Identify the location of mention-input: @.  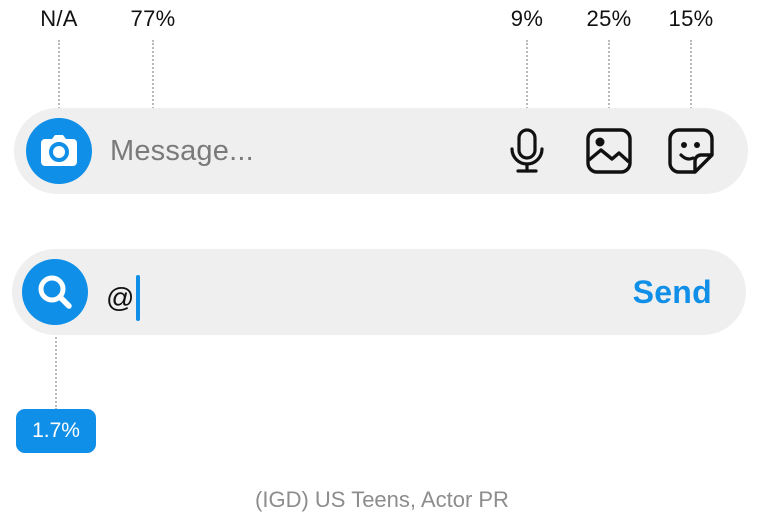
(123, 298).